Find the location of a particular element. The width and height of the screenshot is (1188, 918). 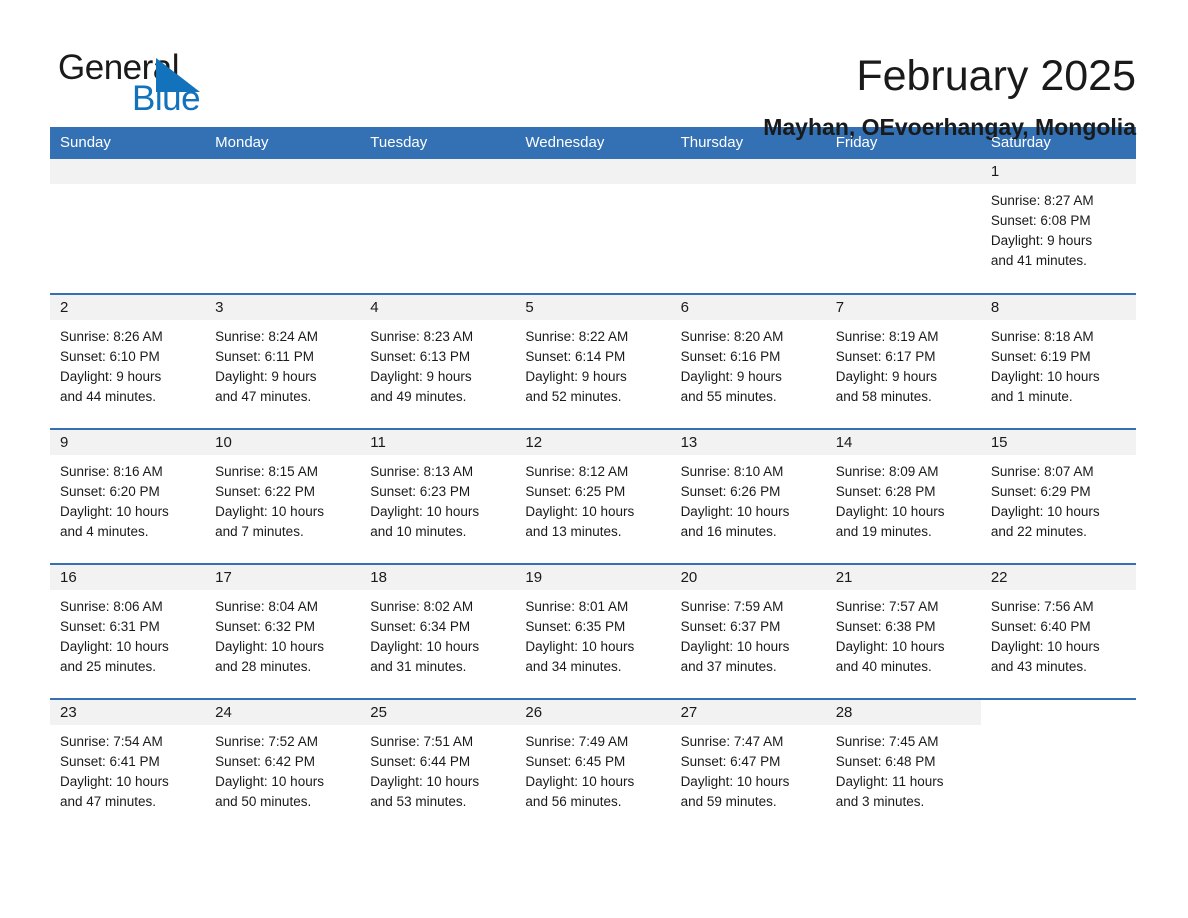

day-detail-line: and 52 minutes. is located at coordinates (573, 396).